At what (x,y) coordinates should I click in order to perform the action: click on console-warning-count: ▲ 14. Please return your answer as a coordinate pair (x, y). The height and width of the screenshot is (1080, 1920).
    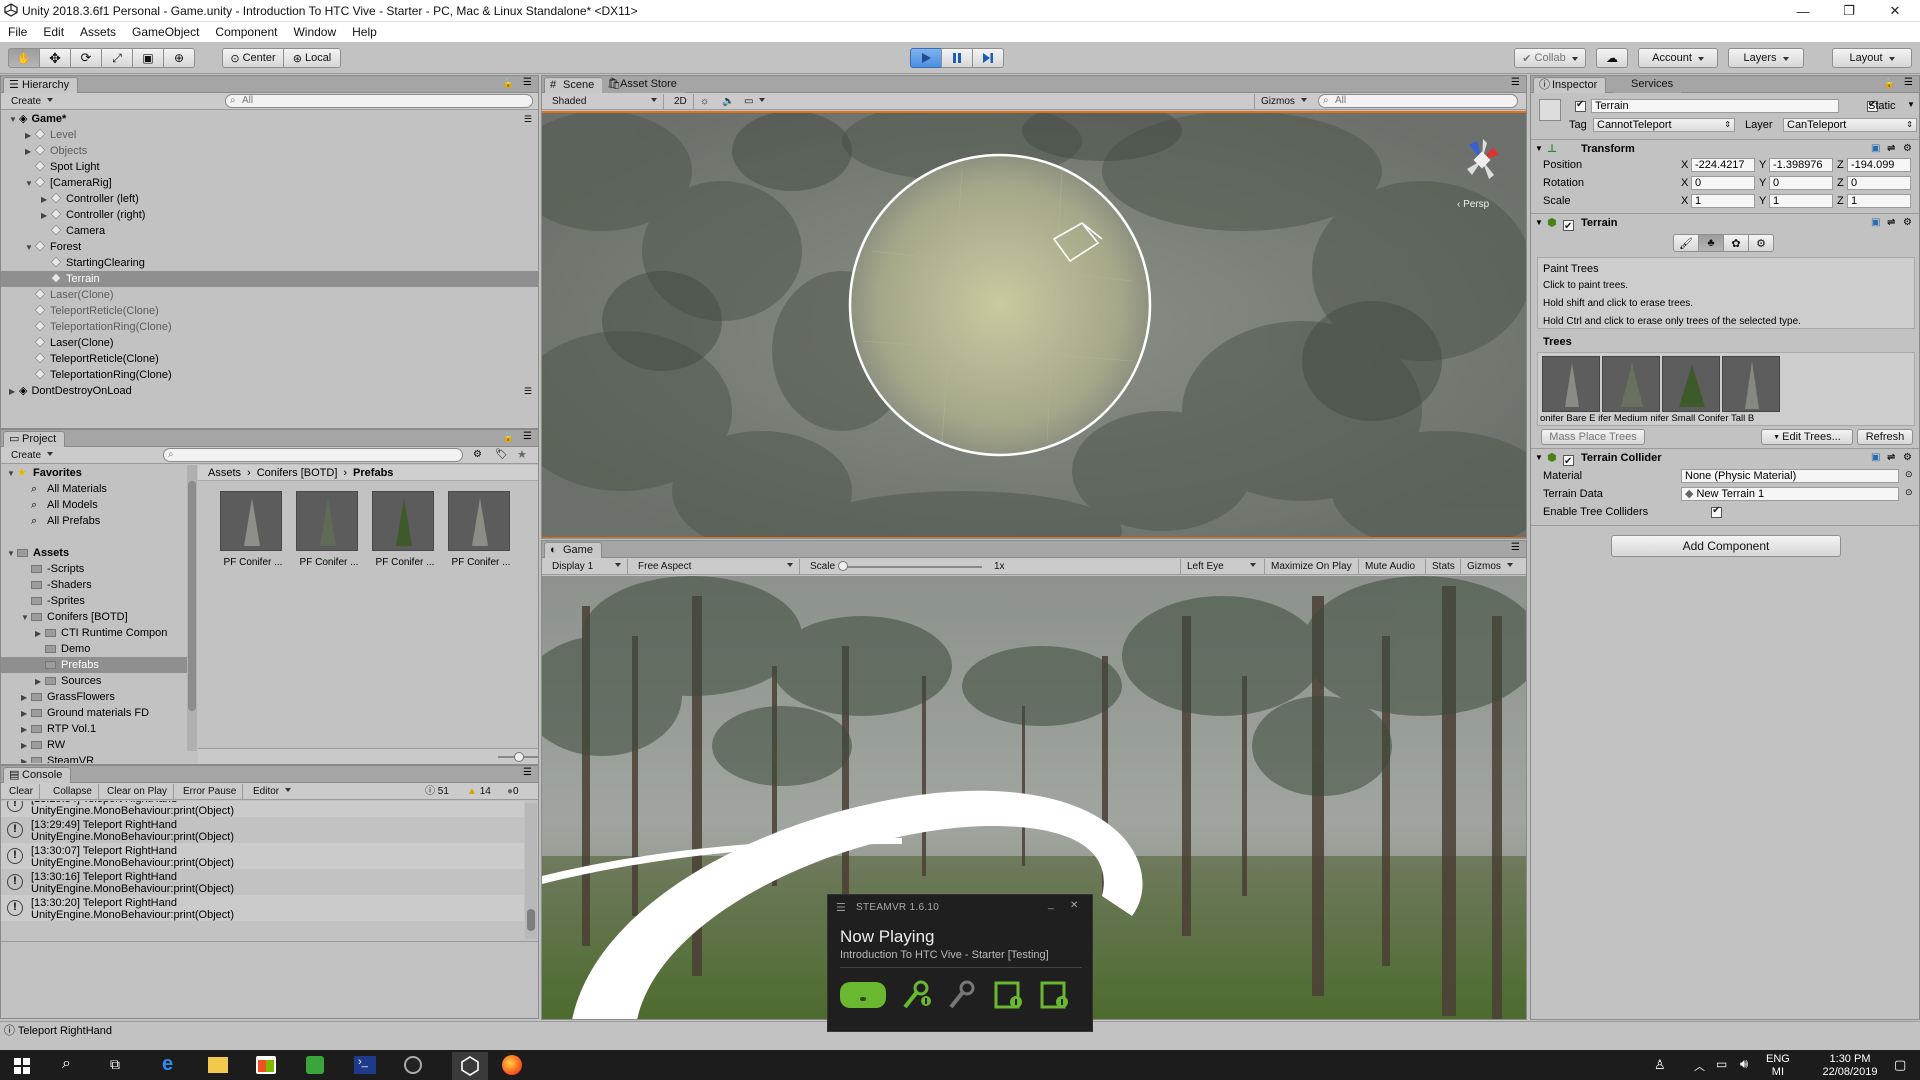
    Looking at the image, I should click on (479, 791).